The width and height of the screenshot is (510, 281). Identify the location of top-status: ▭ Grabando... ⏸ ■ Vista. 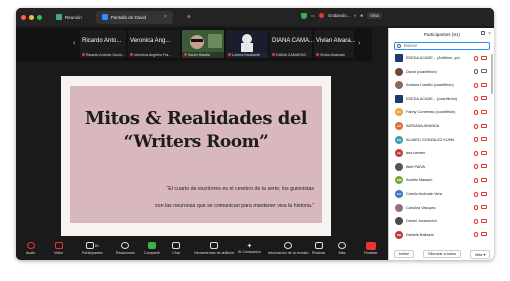
(341, 15).